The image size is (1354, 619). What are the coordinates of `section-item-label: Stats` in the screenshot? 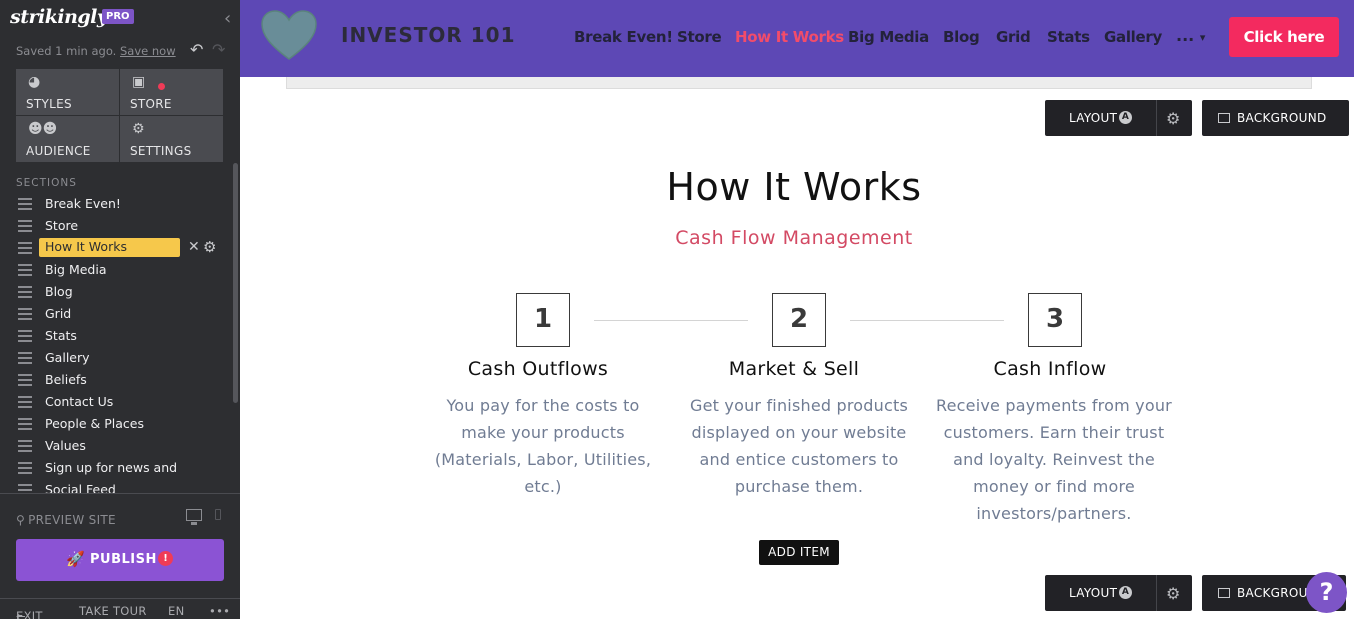 It's located at (61, 335).